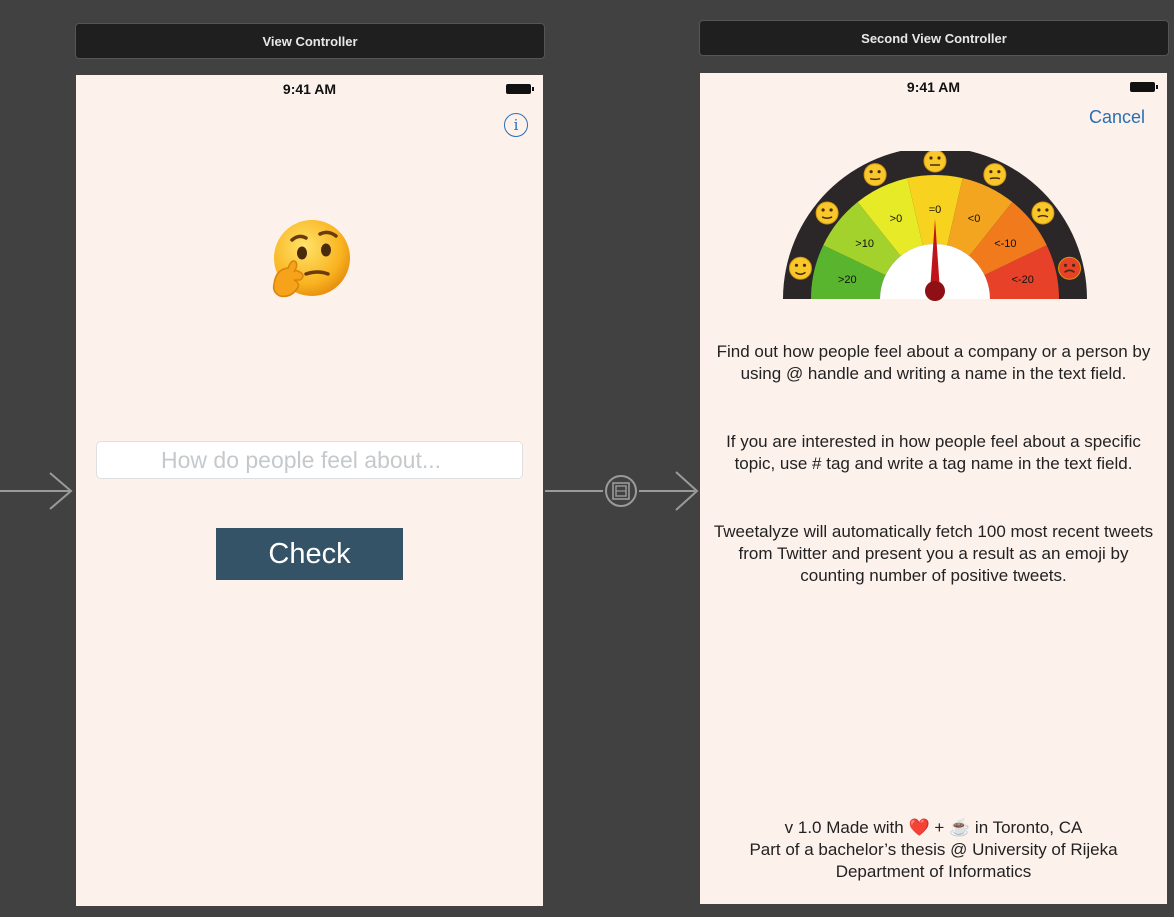  I want to click on segue-line, so click(574, 491).